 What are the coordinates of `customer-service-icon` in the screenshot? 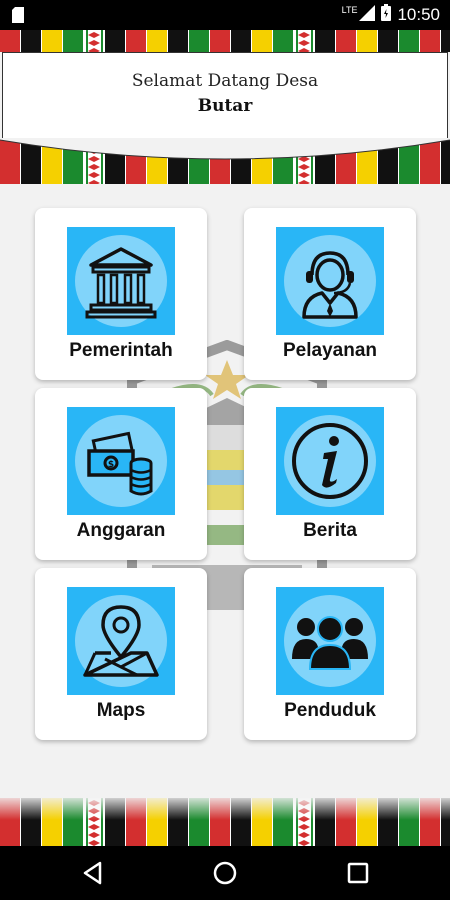 It's located at (330, 281).